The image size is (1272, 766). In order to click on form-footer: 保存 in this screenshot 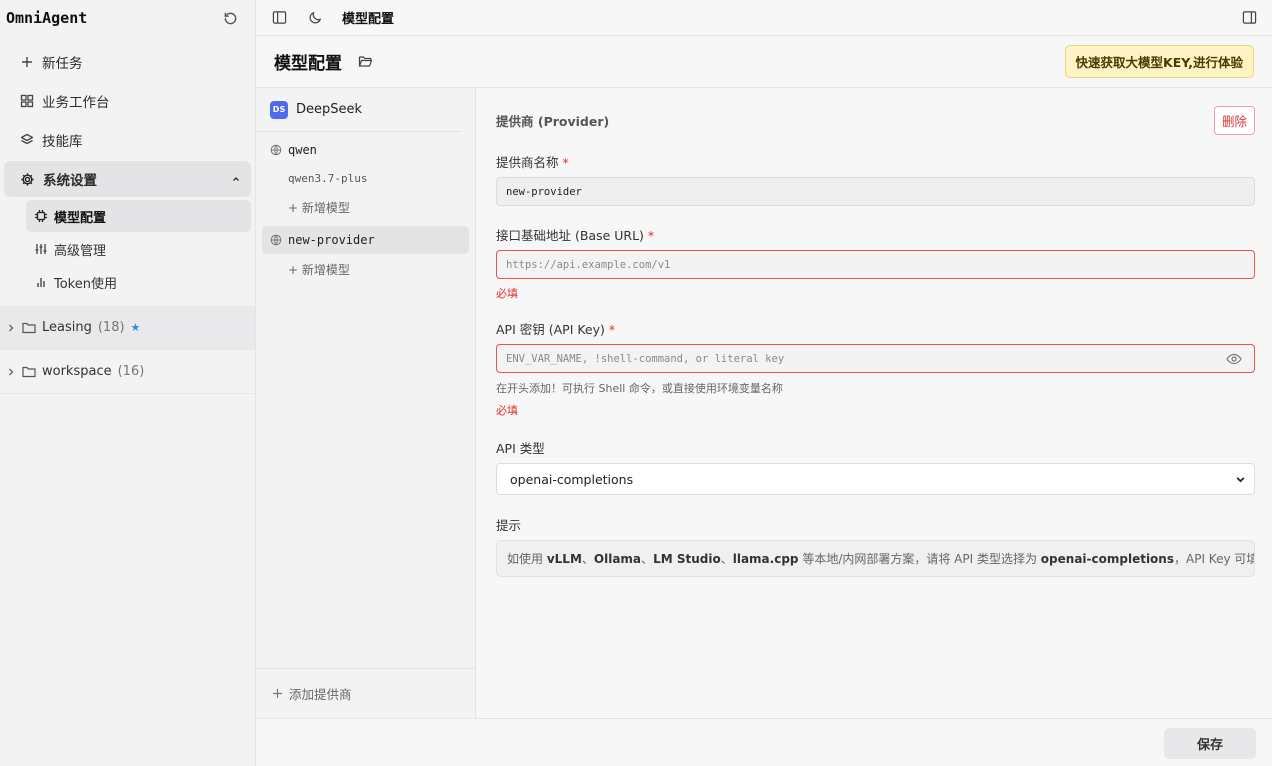, I will do `click(764, 742)`.